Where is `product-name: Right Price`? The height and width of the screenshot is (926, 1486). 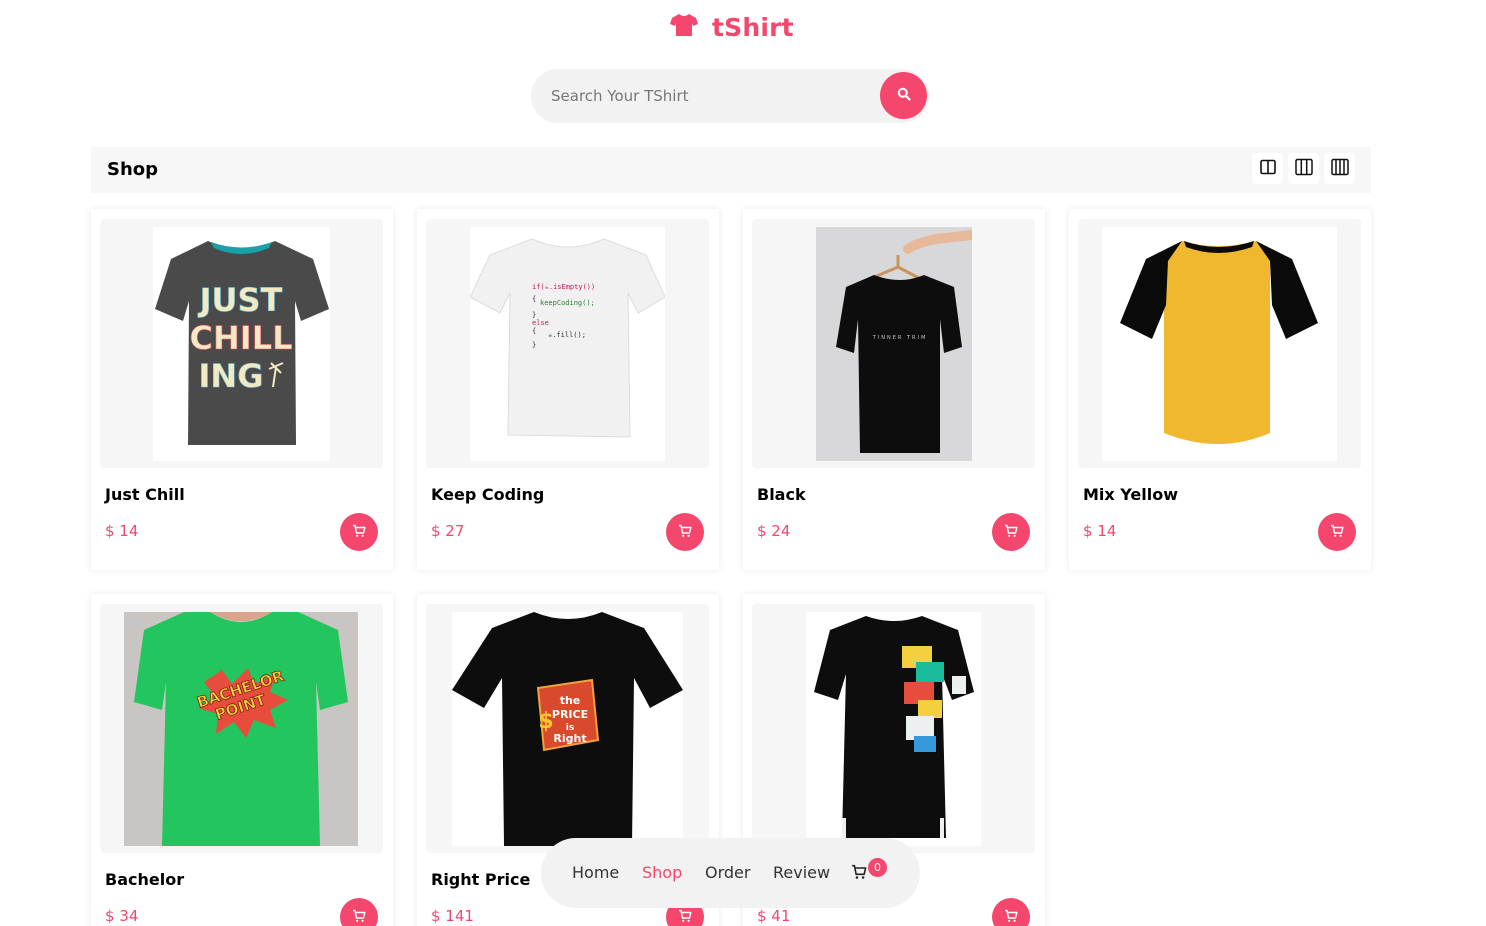 product-name: Right Price is located at coordinates (481, 879).